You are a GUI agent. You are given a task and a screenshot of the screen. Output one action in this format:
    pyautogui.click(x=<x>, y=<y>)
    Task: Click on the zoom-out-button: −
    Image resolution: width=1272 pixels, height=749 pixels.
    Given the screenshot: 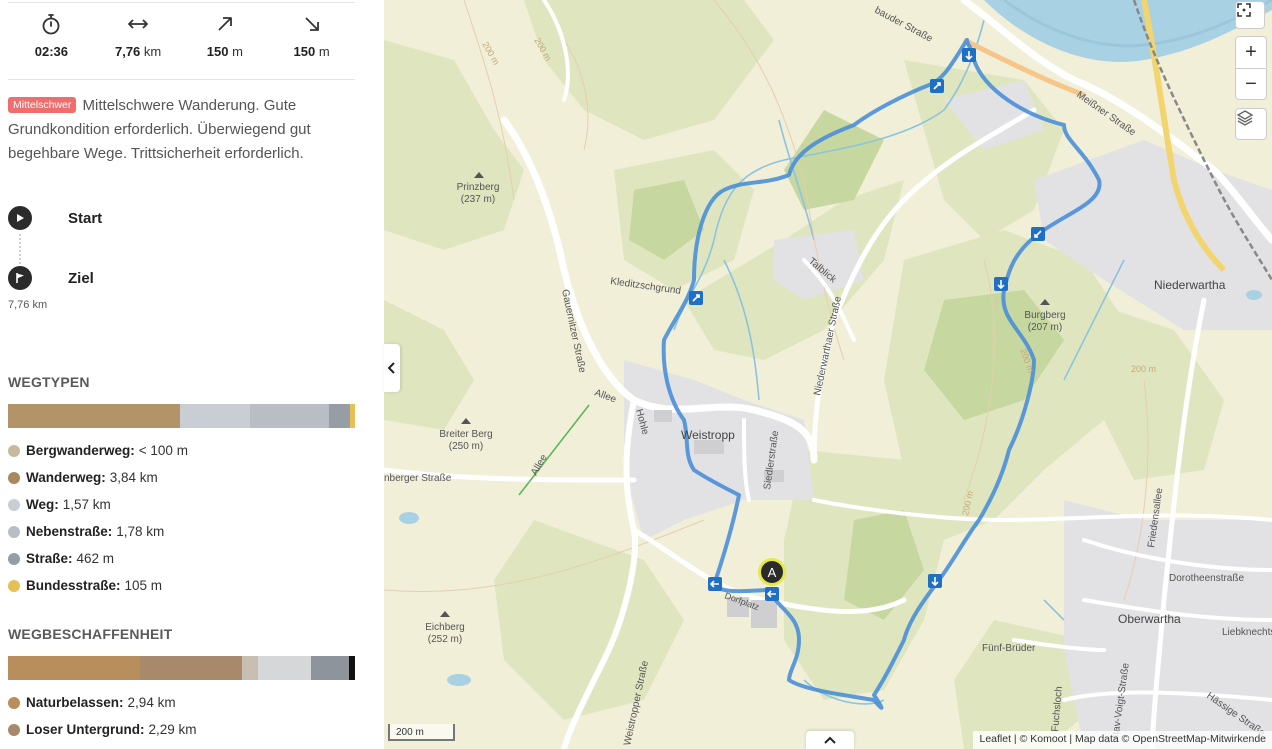 What is the action you would take?
    pyautogui.click(x=1251, y=83)
    